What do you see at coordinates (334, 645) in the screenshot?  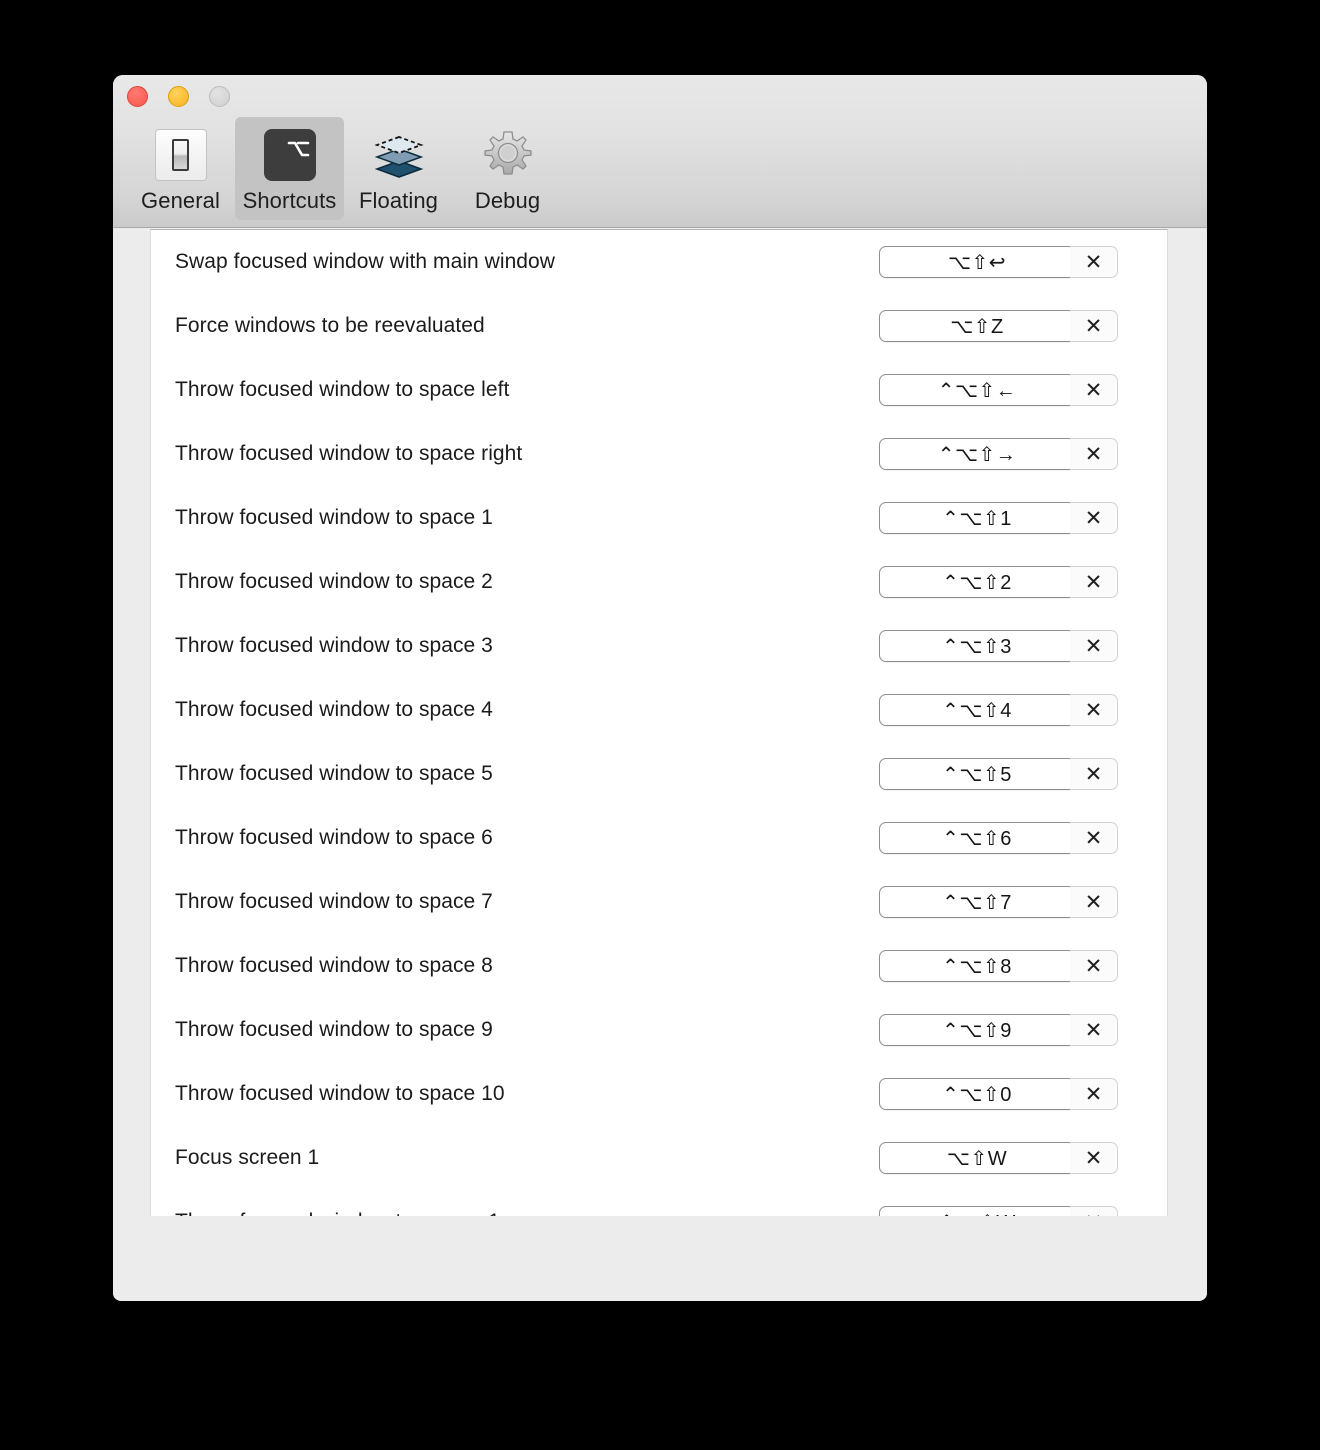 I see `shortcut-label: Throw focused window to space 3` at bounding box center [334, 645].